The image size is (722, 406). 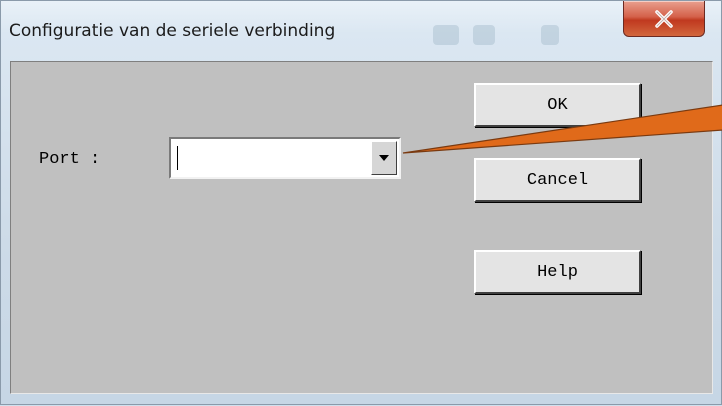 What do you see at coordinates (285, 158) in the screenshot?
I see `port-dropdown` at bounding box center [285, 158].